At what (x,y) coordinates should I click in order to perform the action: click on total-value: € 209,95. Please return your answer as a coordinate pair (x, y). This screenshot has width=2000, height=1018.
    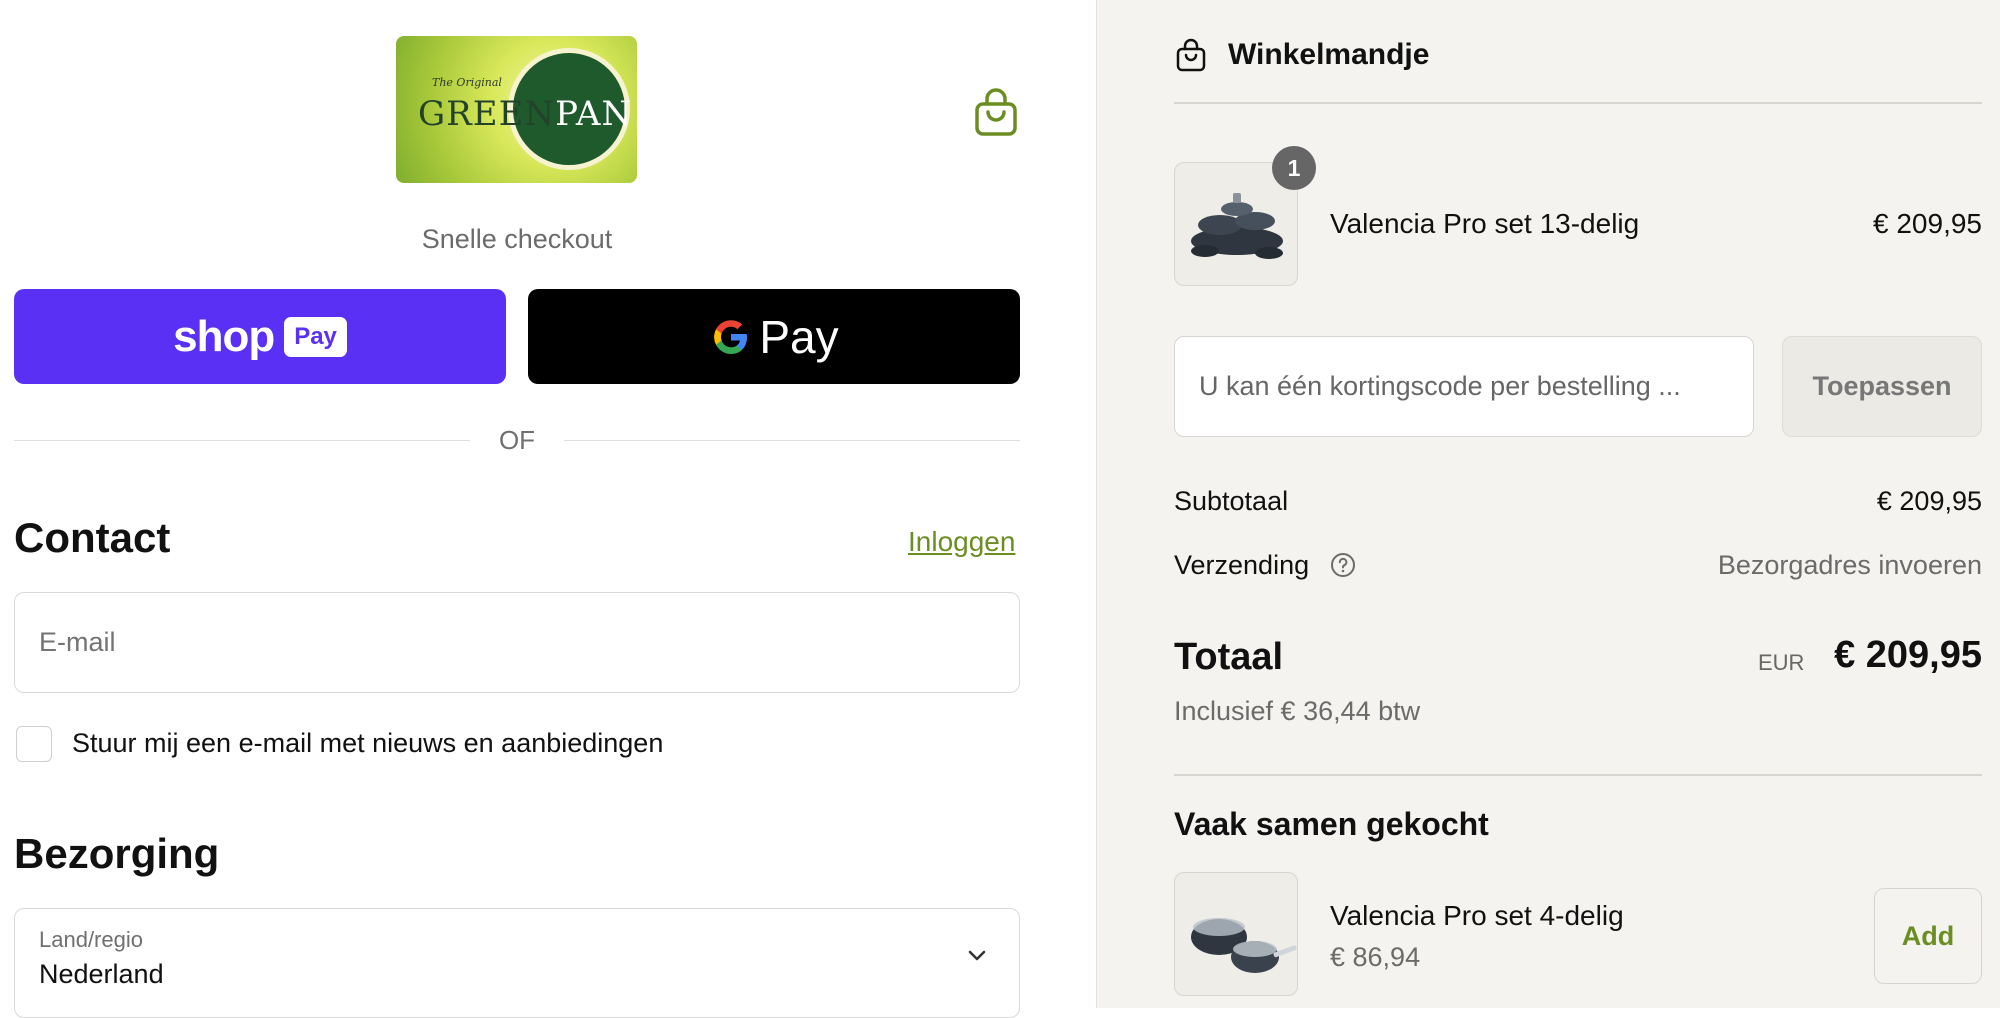
    Looking at the image, I should click on (1908, 655).